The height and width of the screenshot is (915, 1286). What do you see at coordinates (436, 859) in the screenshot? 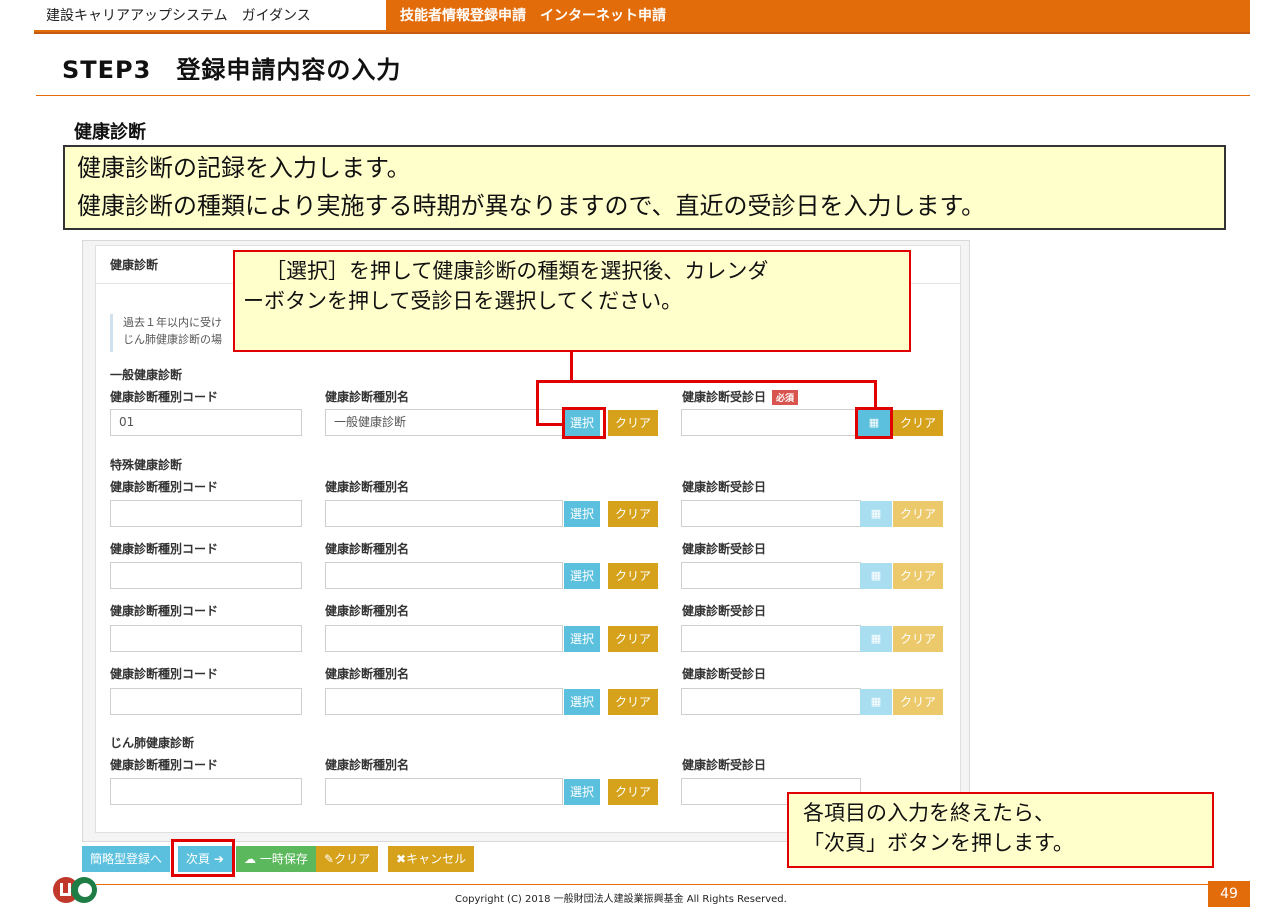
I see `cancel-label: キャンセル` at bounding box center [436, 859].